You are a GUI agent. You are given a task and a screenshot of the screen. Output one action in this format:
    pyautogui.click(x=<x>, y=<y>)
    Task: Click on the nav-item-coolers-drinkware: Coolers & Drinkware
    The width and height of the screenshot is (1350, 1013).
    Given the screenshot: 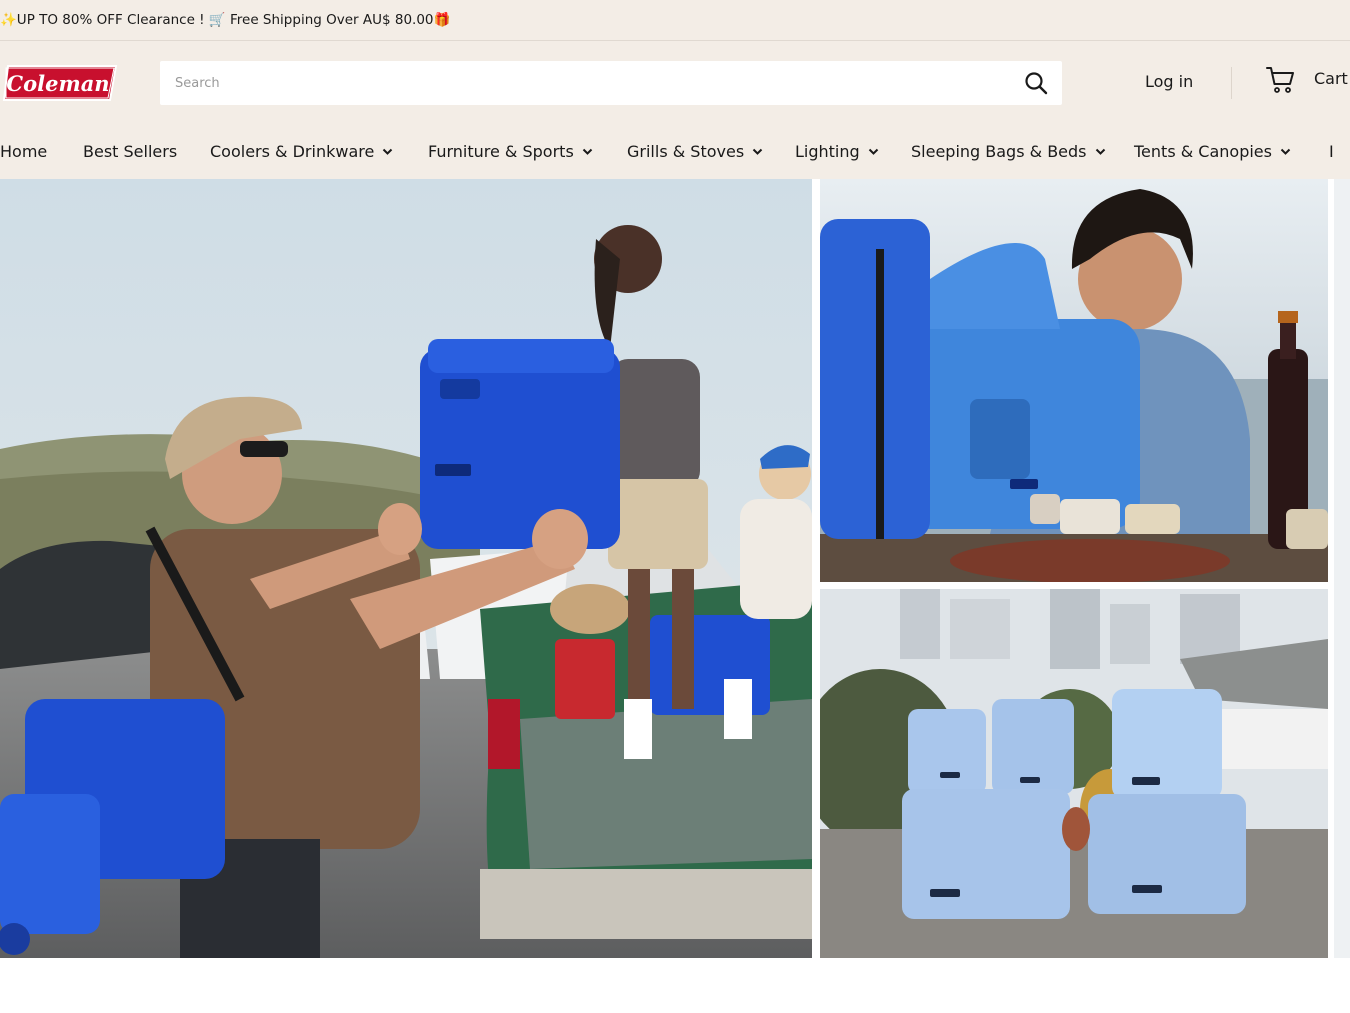 What is the action you would take?
    pyautogui.click(x=301, y=151)
    